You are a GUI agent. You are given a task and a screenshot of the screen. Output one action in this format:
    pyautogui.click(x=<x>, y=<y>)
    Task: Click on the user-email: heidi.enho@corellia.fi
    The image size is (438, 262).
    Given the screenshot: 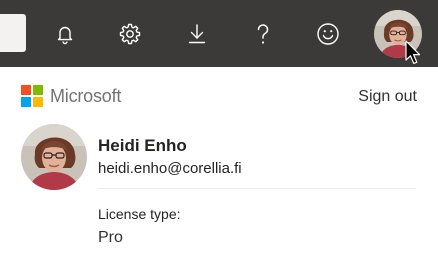 What is the action you would take?
    pyautogui.click(x=170, y=168)
    